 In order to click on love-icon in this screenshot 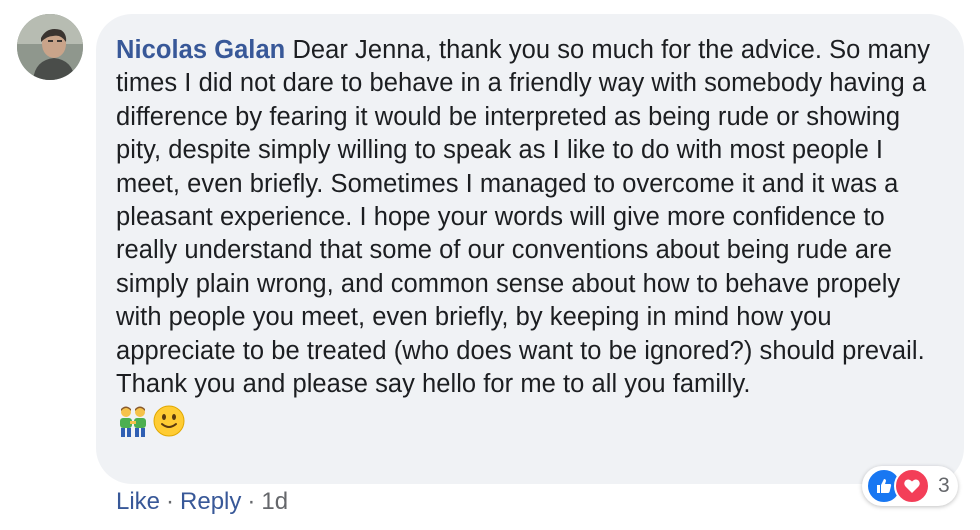, I will do `click(912, 486)`.